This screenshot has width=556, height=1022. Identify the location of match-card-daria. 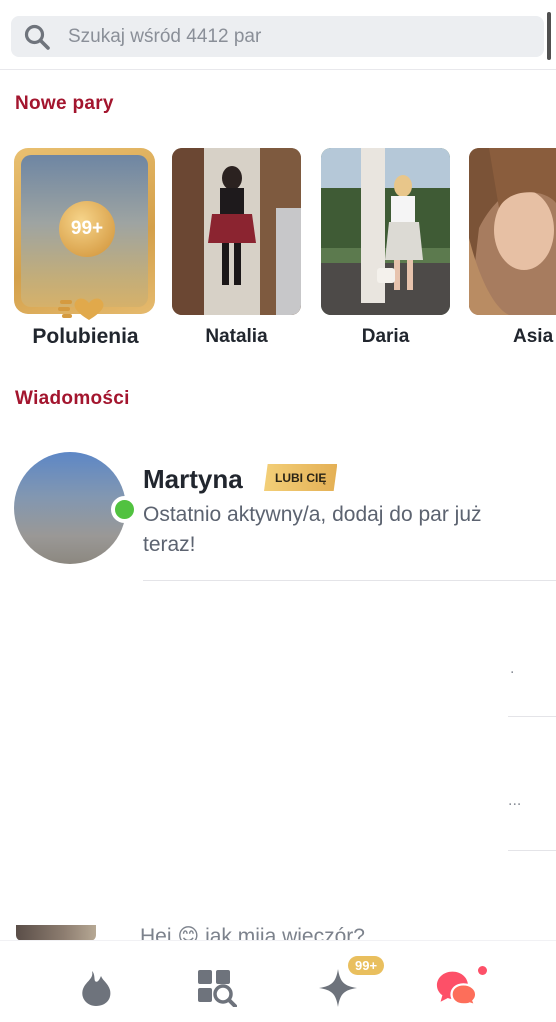
(385, 231).